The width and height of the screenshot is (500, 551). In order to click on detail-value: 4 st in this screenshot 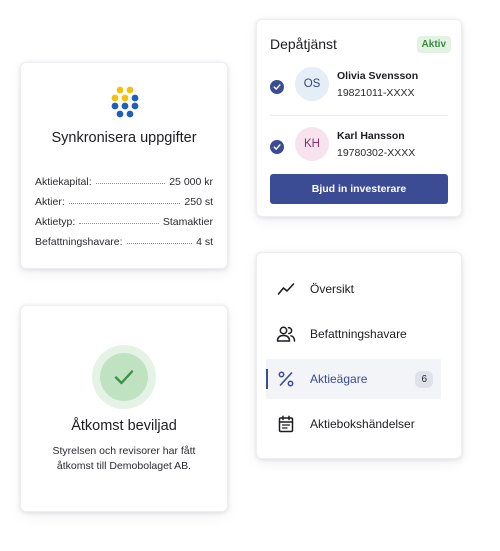, I will do `click(204, 242)`.